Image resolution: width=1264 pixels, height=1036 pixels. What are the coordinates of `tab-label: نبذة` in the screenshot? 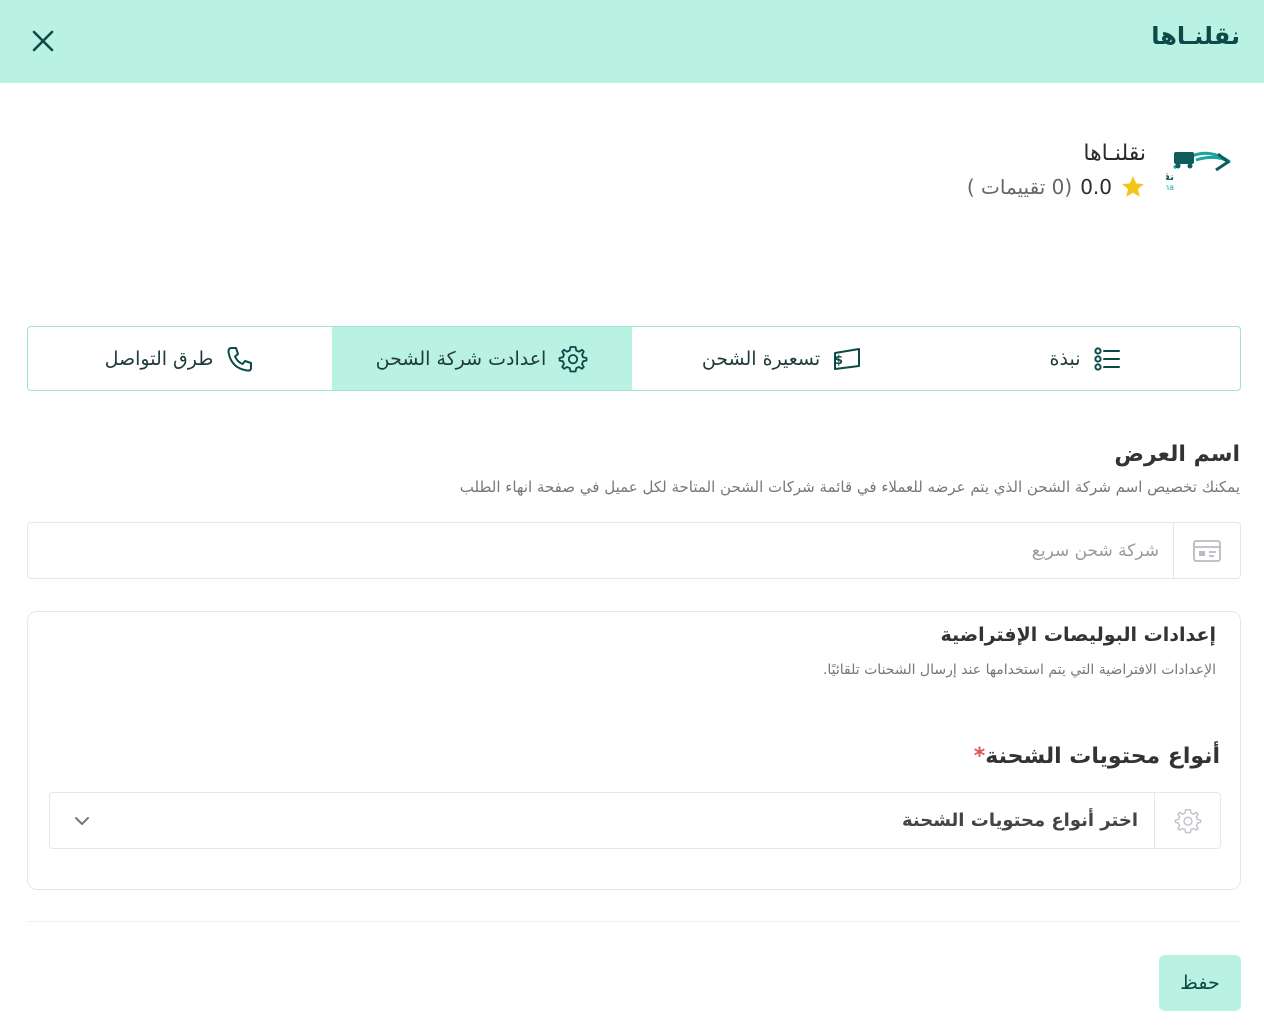 It's located at (1065, 358).